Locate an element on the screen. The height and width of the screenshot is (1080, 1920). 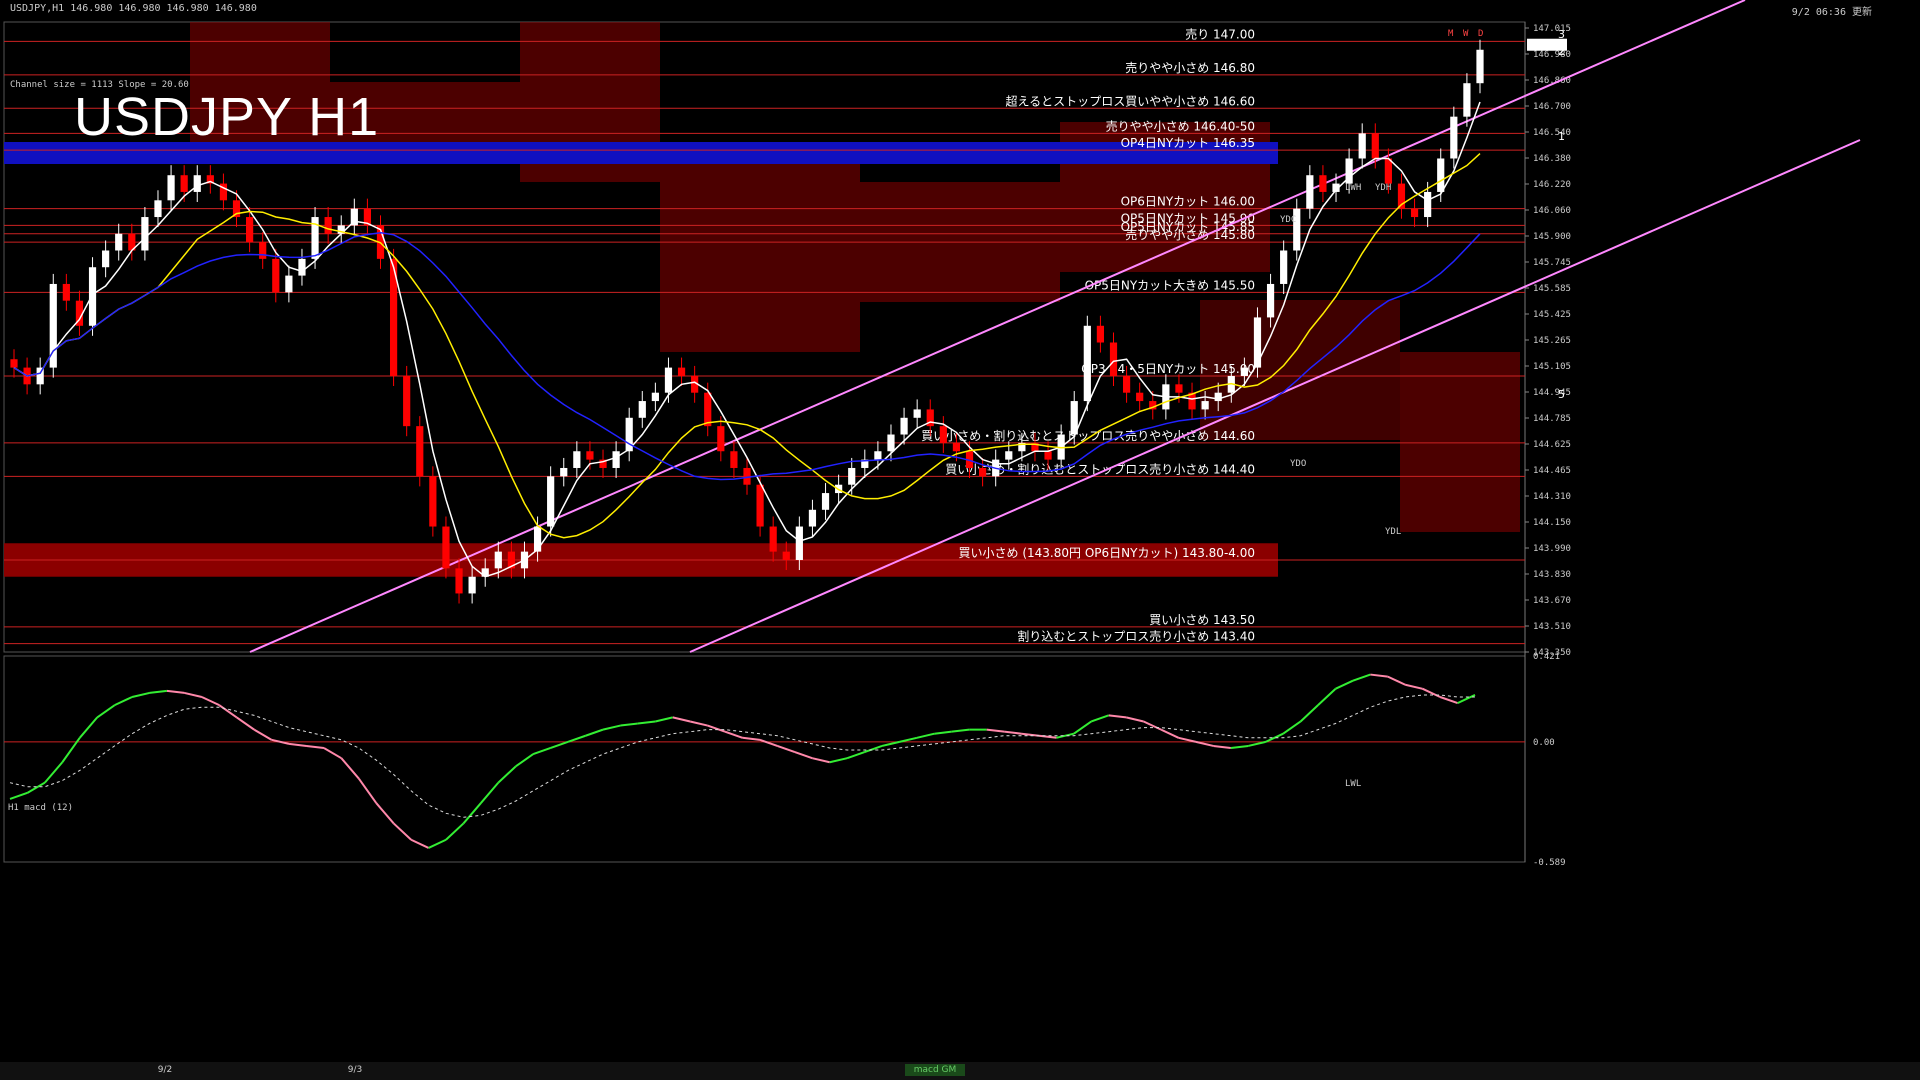
wave-label-2: 2 is located at coordinates (1561, 51).